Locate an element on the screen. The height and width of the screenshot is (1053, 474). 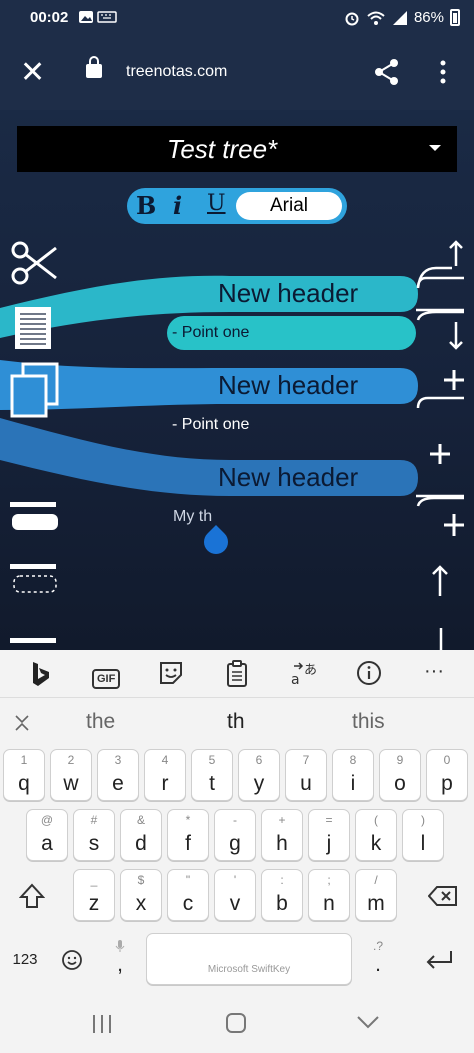
gif-label: GIF is located at coordinates (106, 679).